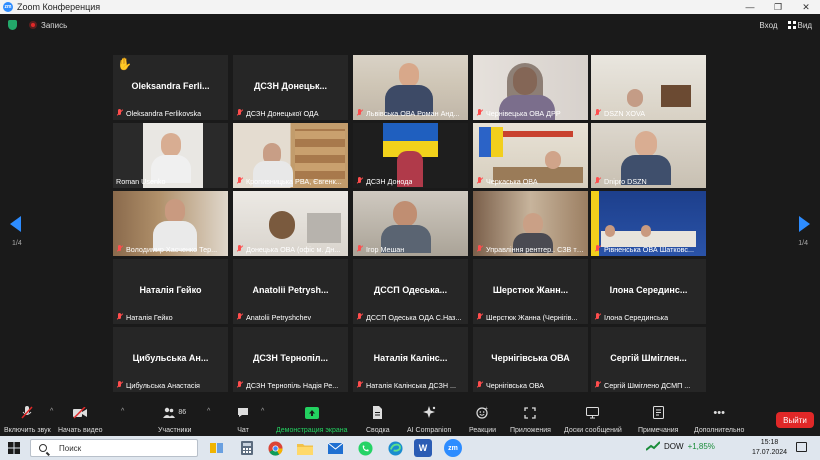 The image size is (820, 460). Describe the element at coordinates (429, 420) in the screenshot. I see `ai-companion-button: AI Companion` at that location.